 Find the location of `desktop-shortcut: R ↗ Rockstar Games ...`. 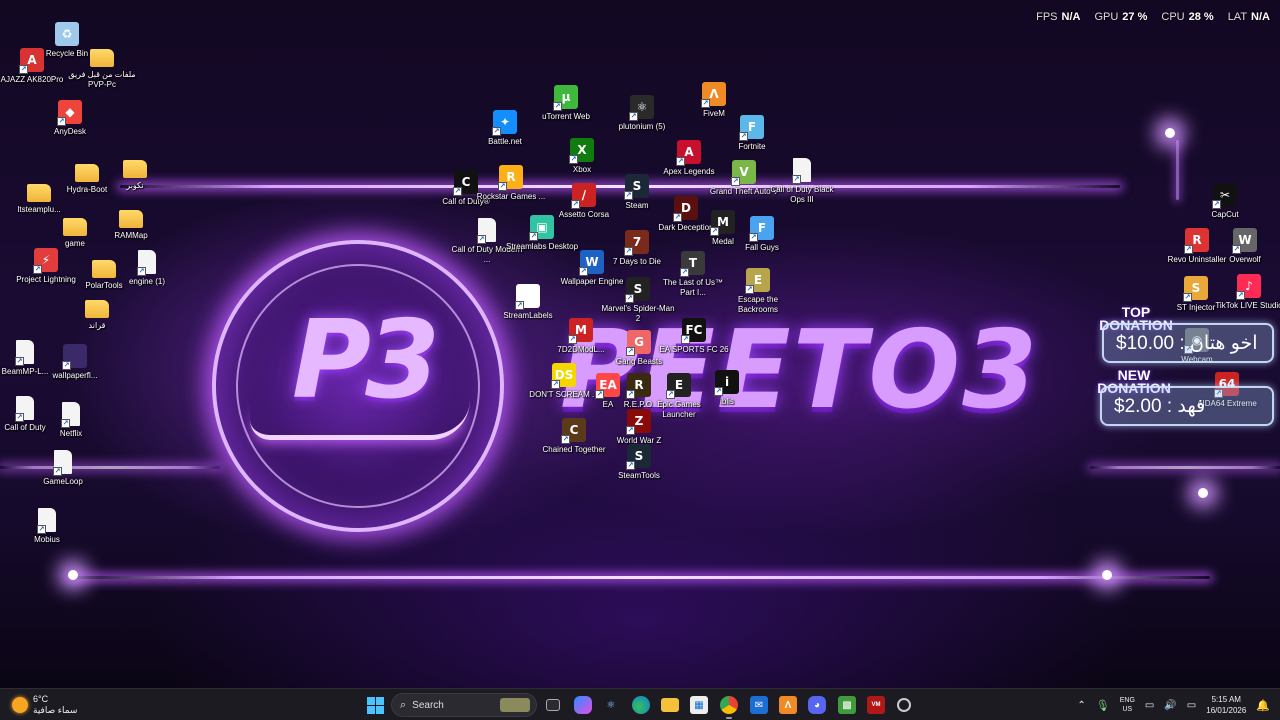

desktop-shortcut: R ↗ Rockstar Games ... is located at coordinates (511, 183).